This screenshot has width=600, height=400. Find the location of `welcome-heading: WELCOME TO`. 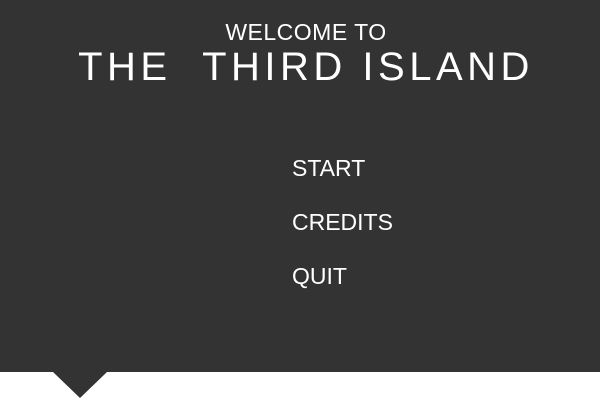

welcome-heading: WELCOME TO is located at coordinates (306, 32).